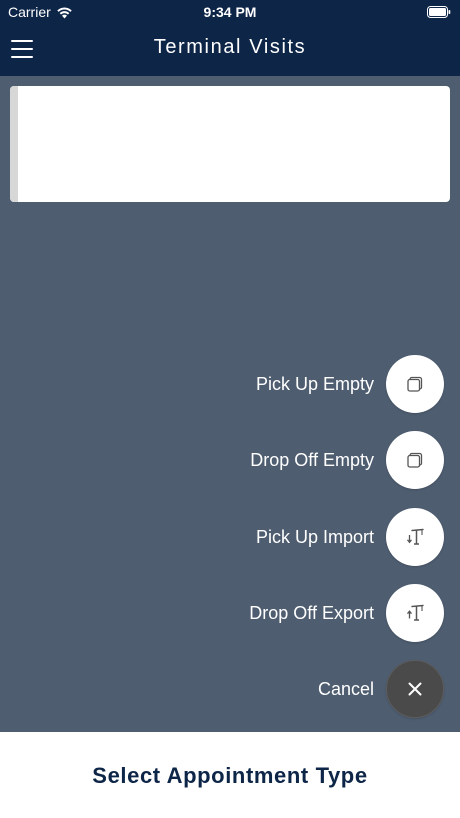  I want to click on crane-down-icon, so click(415, 537).